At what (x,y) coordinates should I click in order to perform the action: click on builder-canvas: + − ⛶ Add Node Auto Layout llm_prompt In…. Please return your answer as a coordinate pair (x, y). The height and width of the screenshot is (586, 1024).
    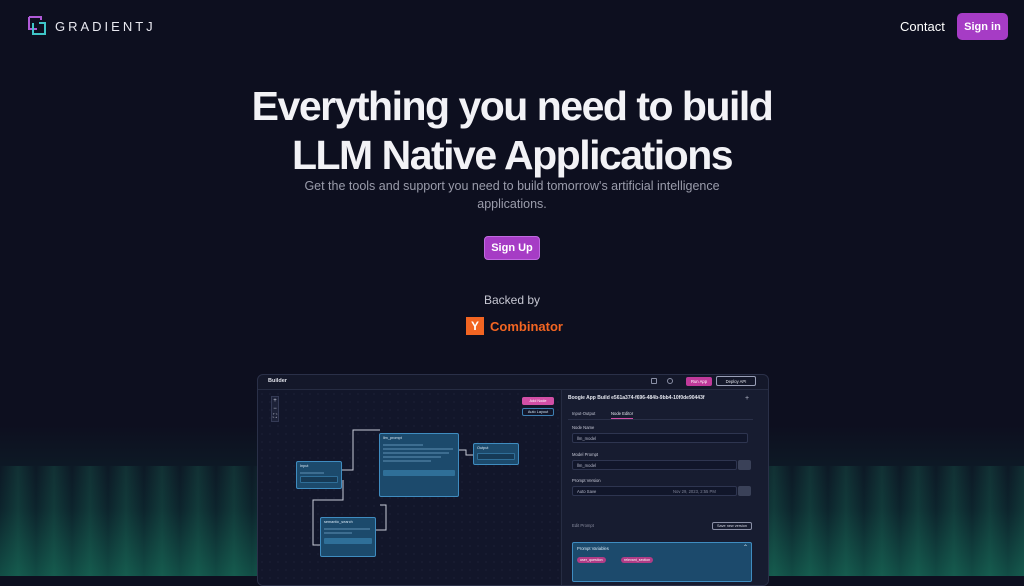
    Looking at the image, I should click on (409, 487).